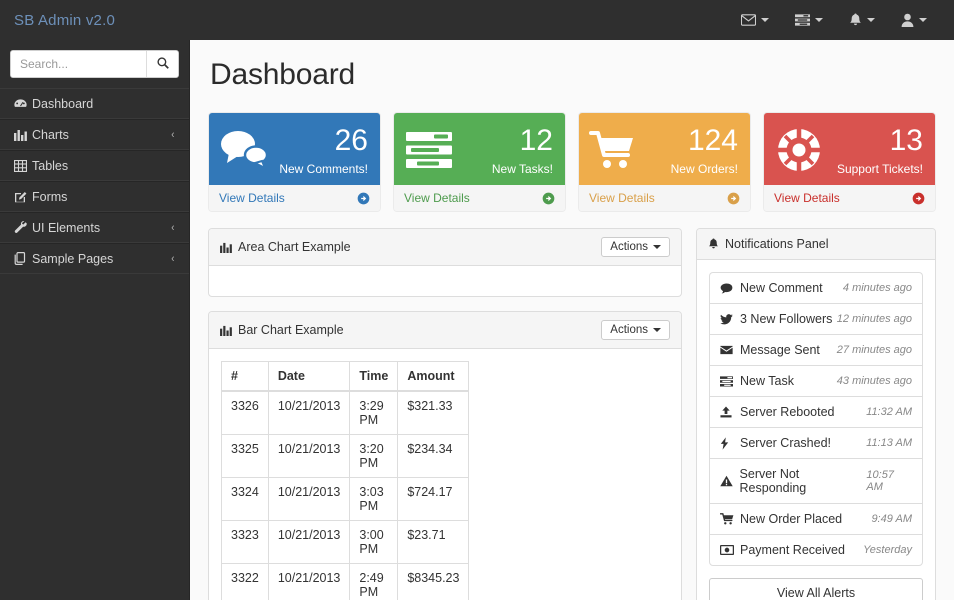 This screenshot has width=954, height=600. What do you see at coordinates (173, 227) in the screenshot?
I see `chevron-left-icon: ‹` at bounding box center [173, 227].